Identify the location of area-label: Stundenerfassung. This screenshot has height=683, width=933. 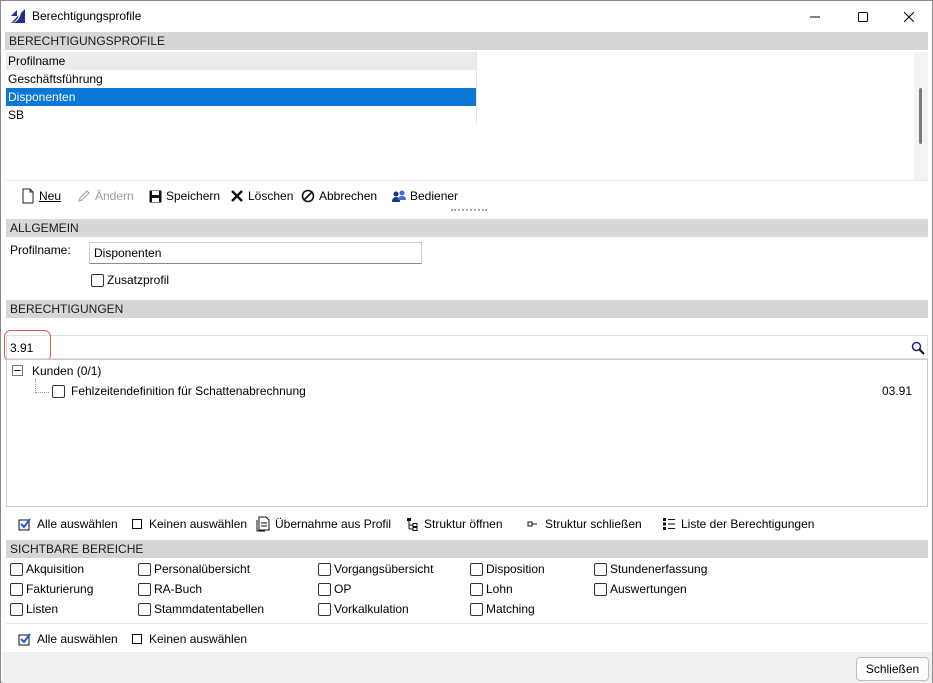
(659, 569).